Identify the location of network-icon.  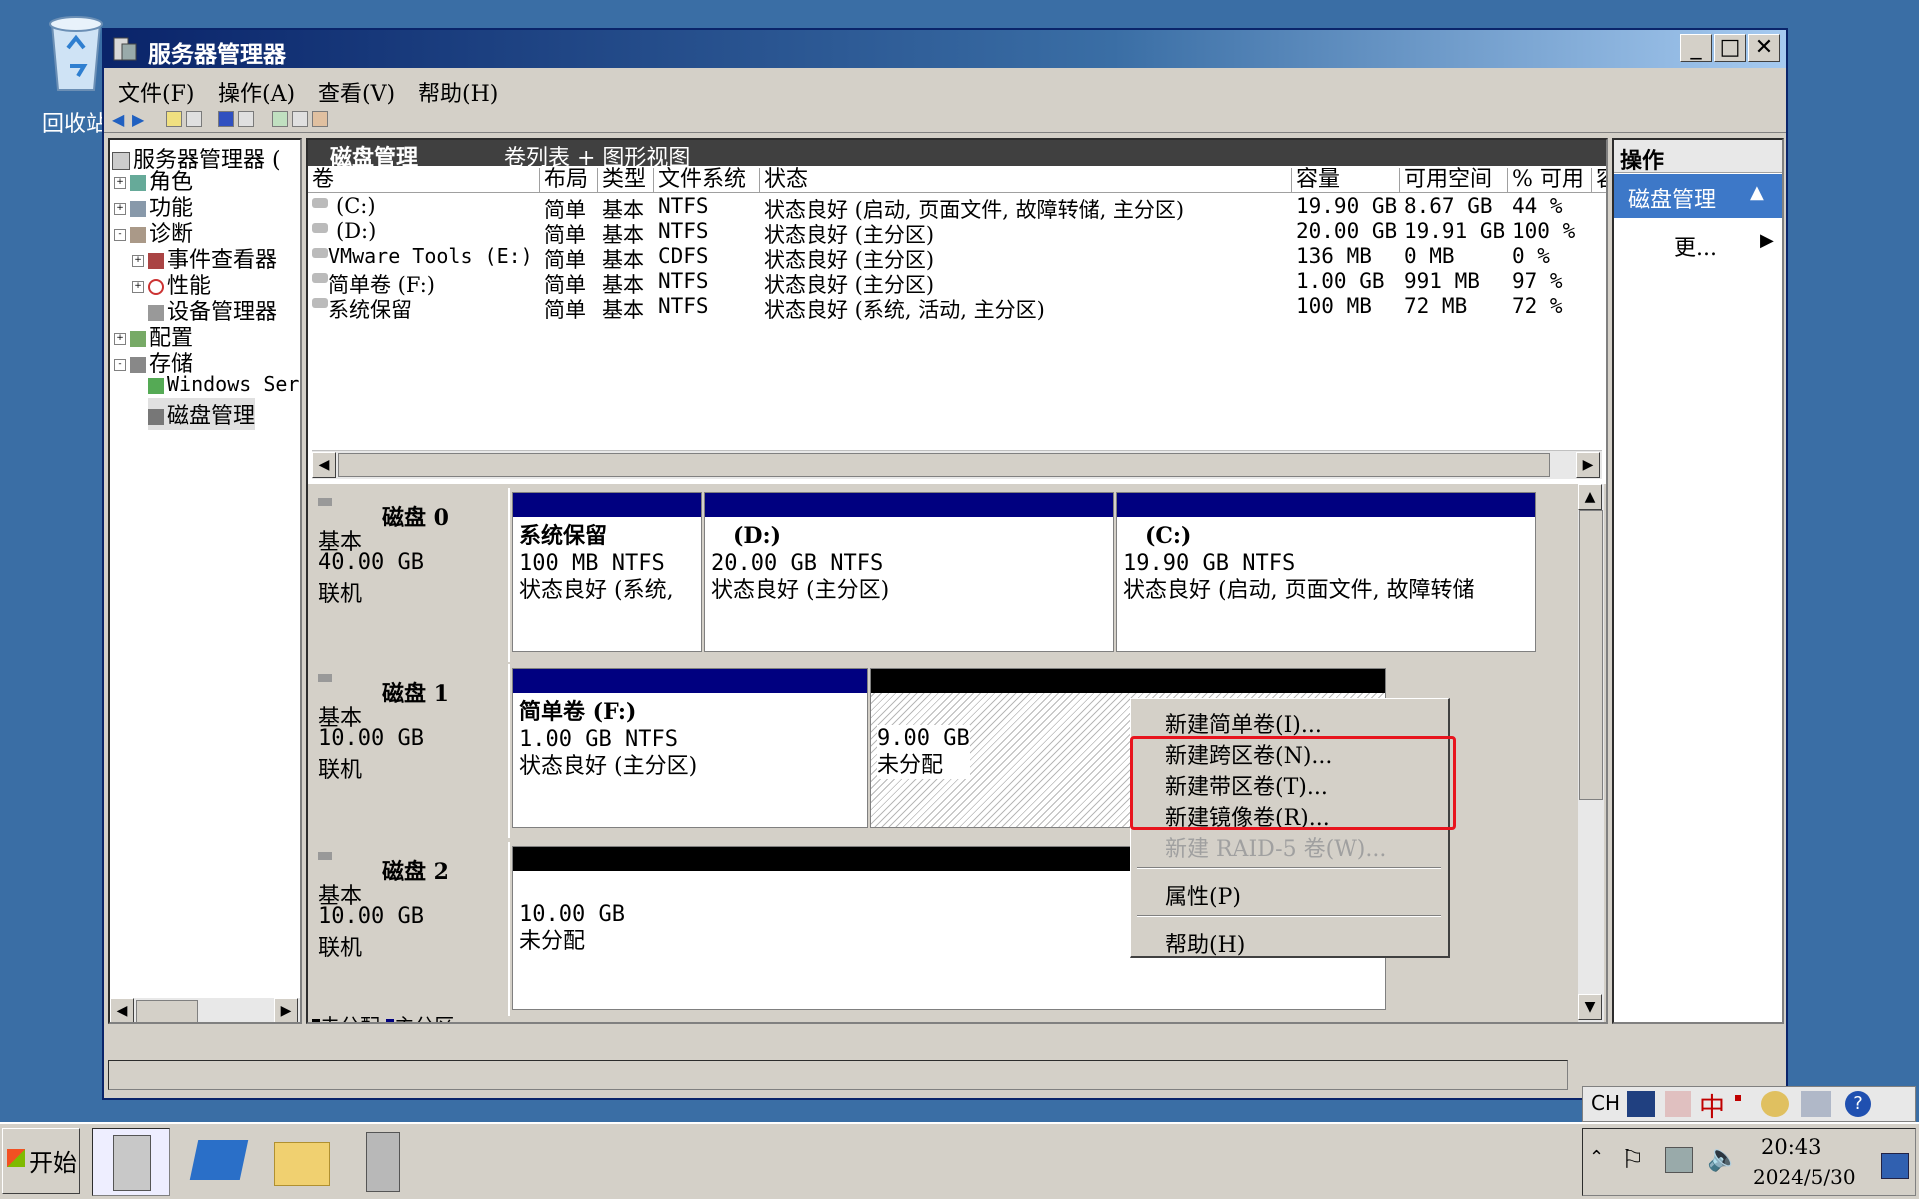
(1679, 1160).